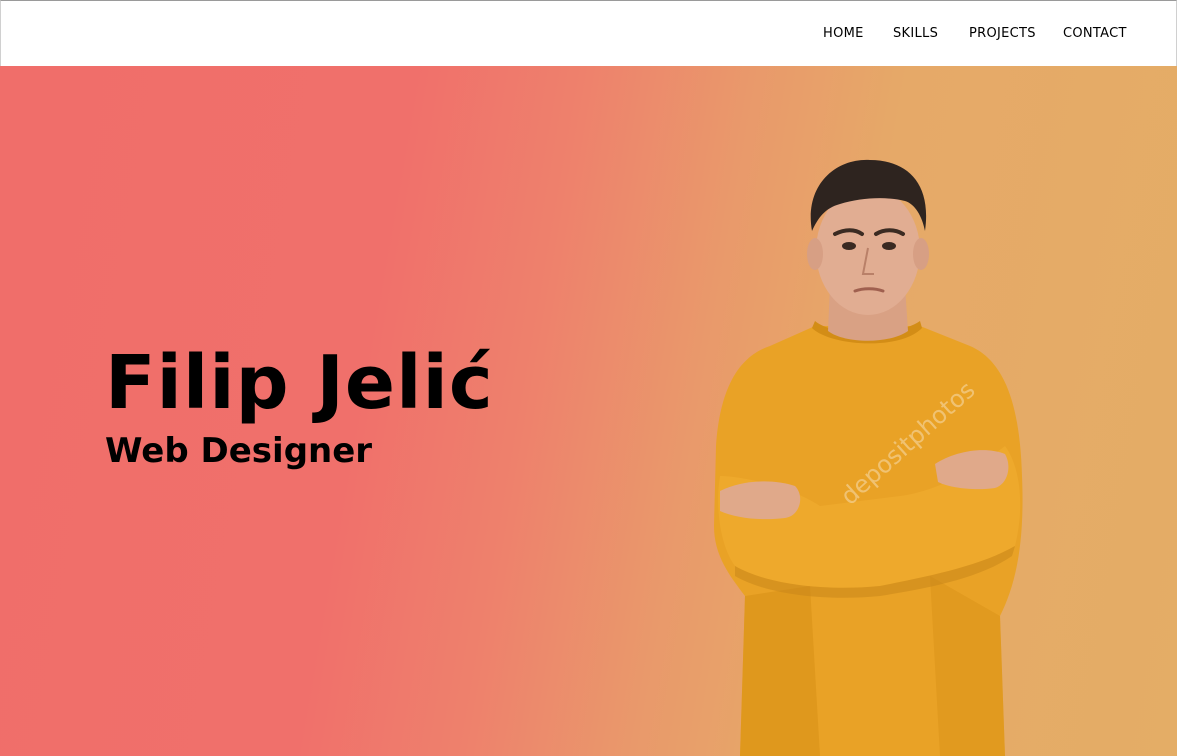 The height and width of the screenshot is (756, 1177). What do you see at coordinates (1002, 33) in the screenshot?
I see `nav-link-projects: PROJECTS` at bounding box center [1002, 33].